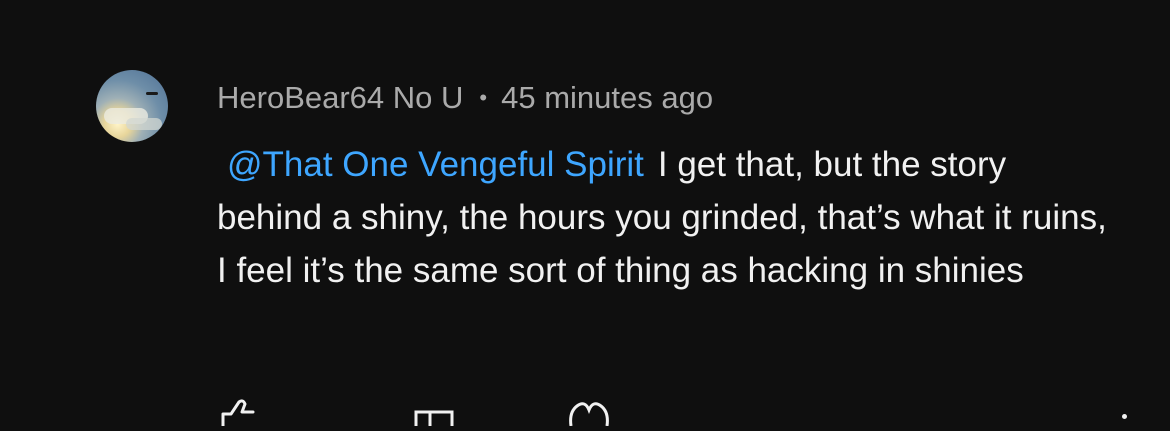  What do you see at coordinates (132, 106) in the screenshot?
I see `avatar` at bounding box center [132, 106].